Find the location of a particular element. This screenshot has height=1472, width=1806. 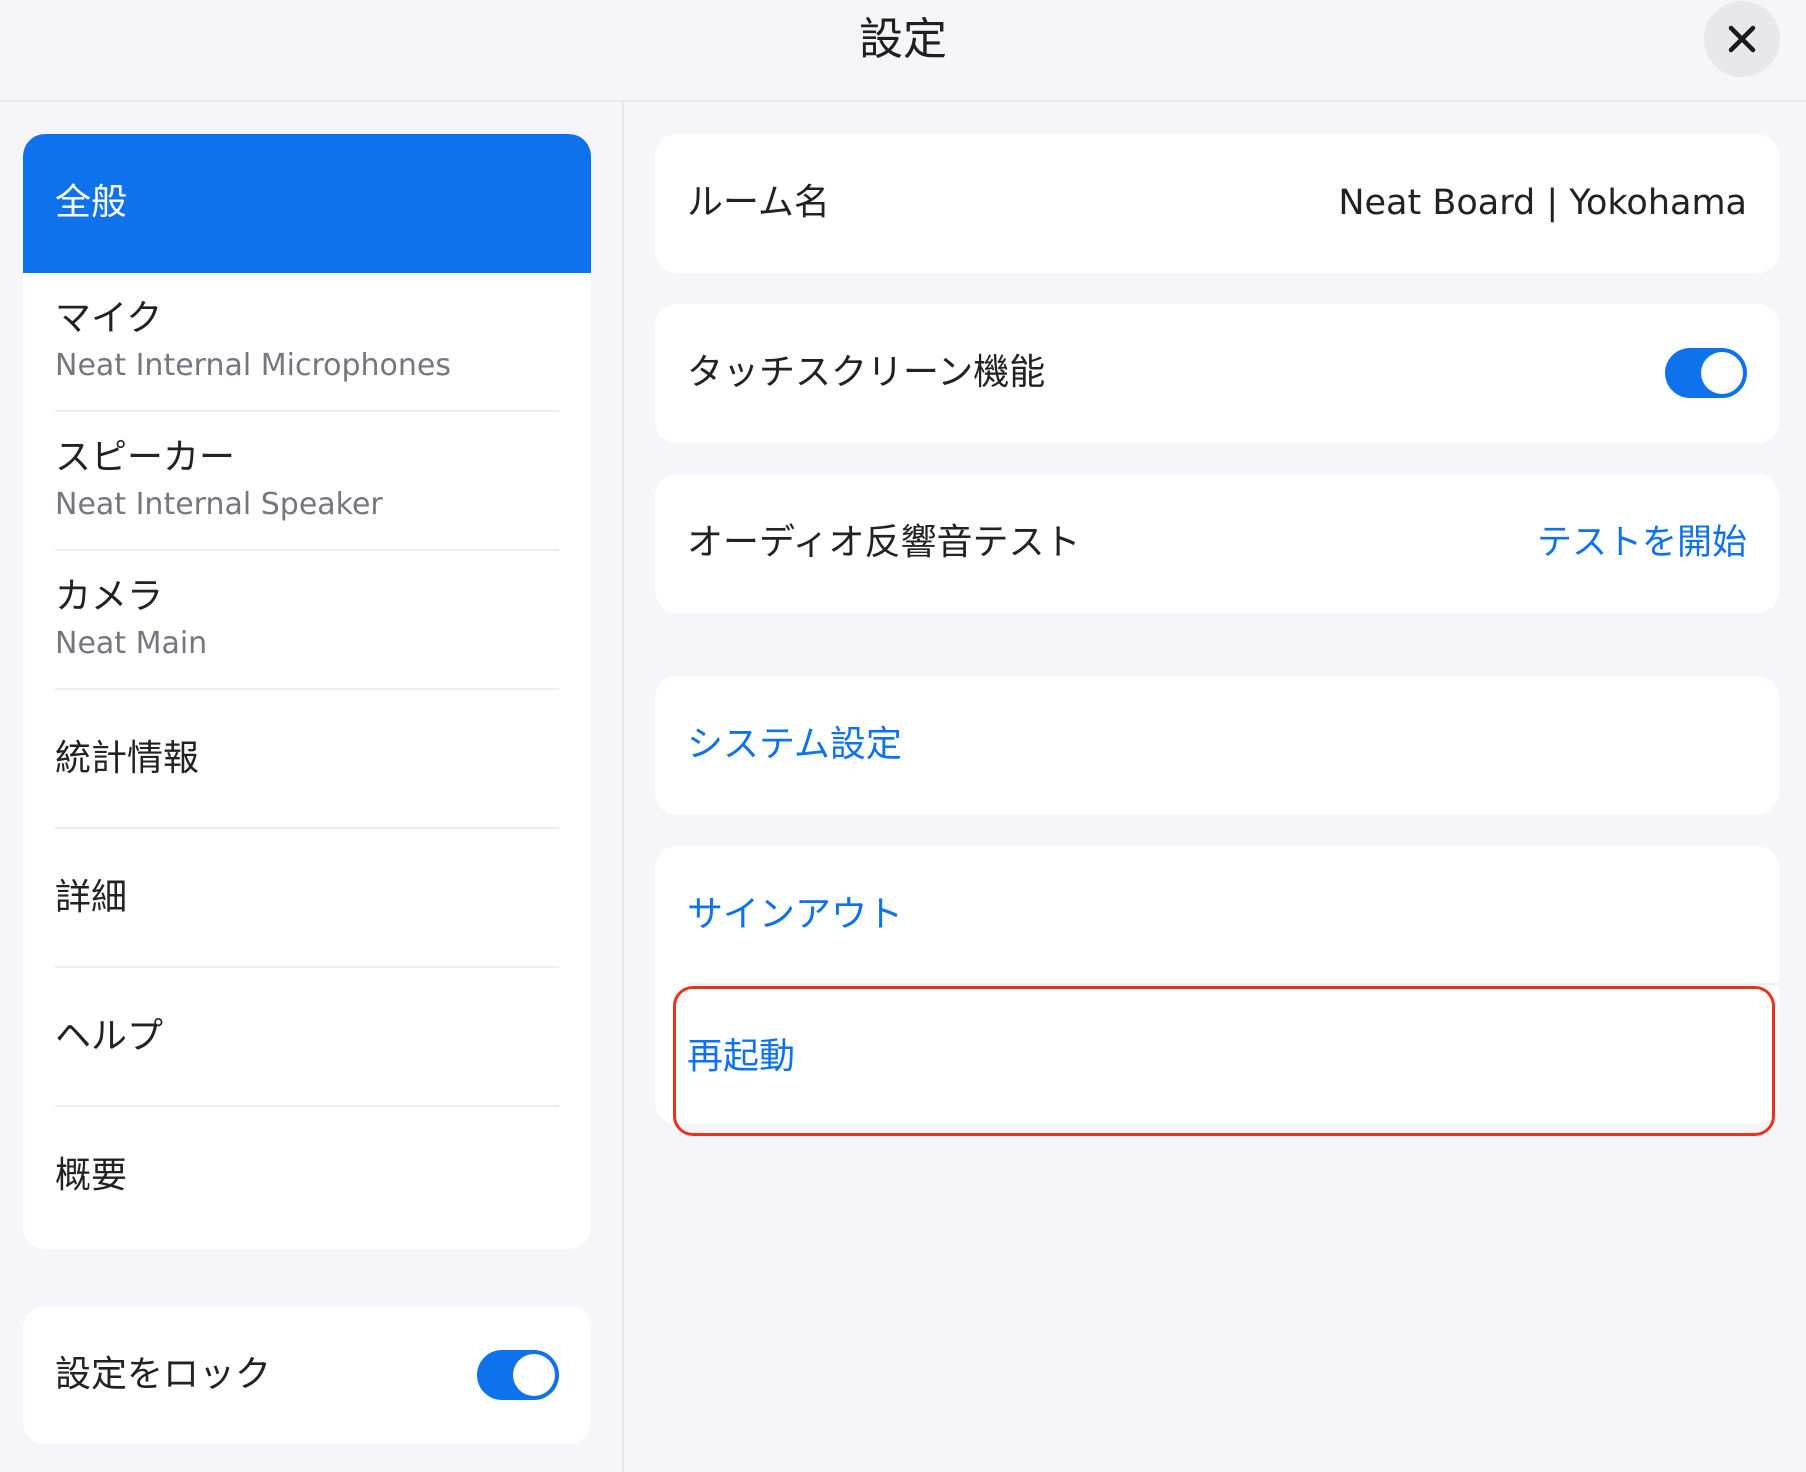

sidebar-item-general: 全般 is located at coordinates (307, 203).